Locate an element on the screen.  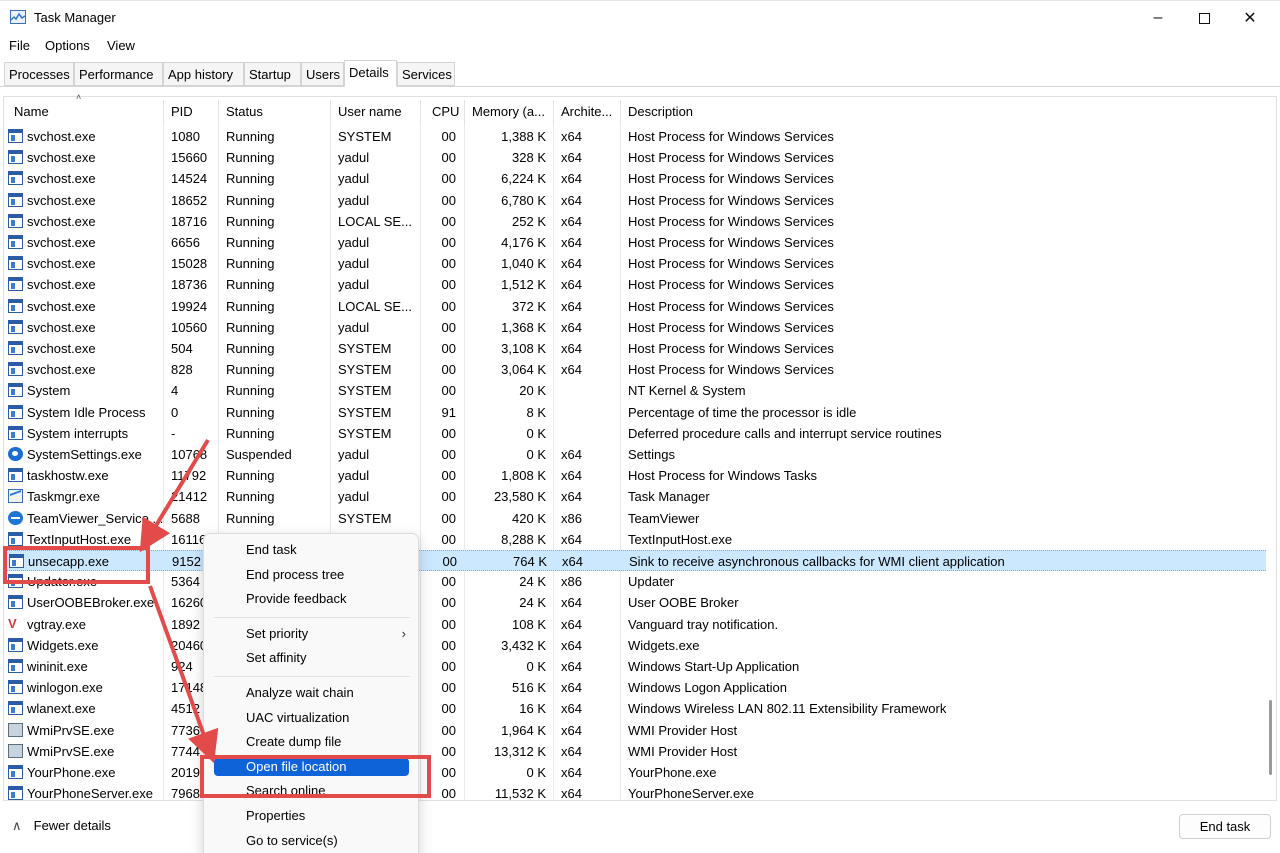
close-button: ✕ is located at coordinates (1250, 18).